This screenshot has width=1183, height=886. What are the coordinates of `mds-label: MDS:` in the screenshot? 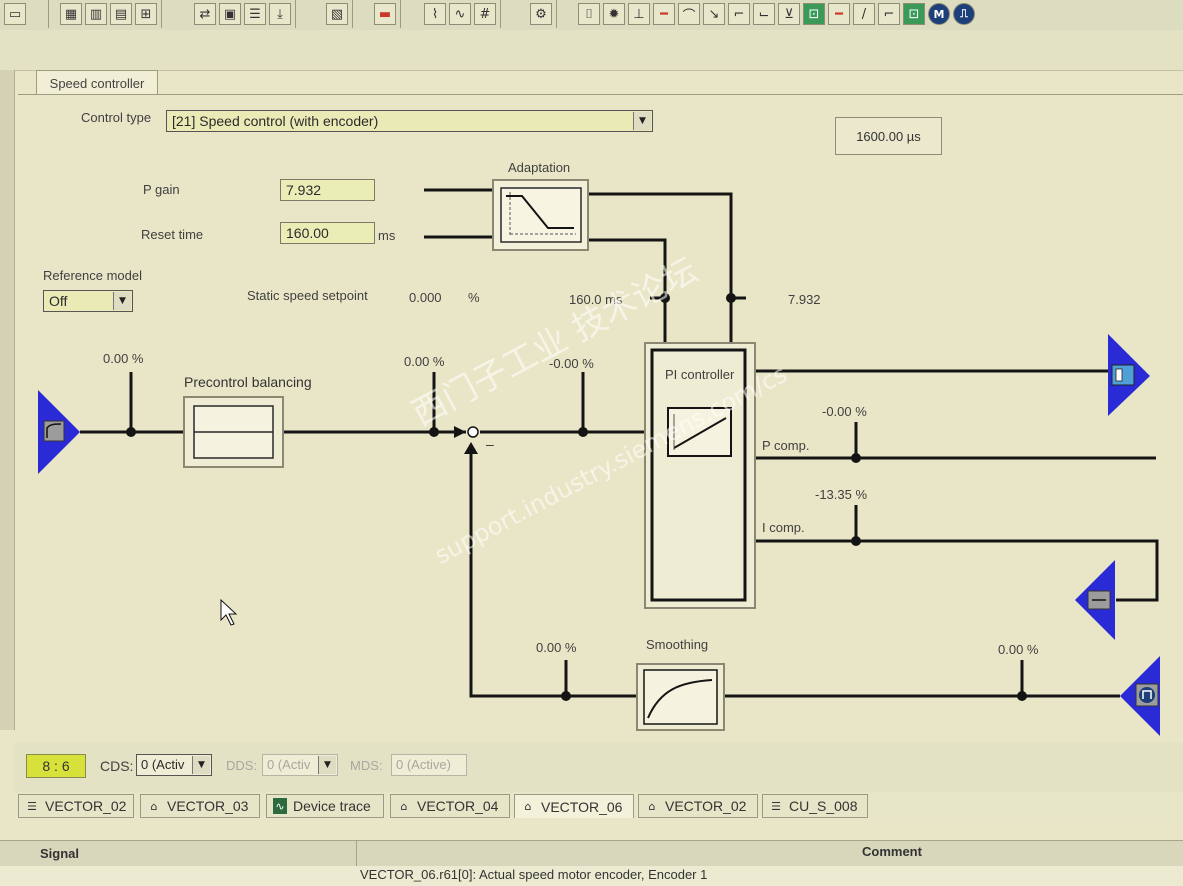 It's located at (366, 765).